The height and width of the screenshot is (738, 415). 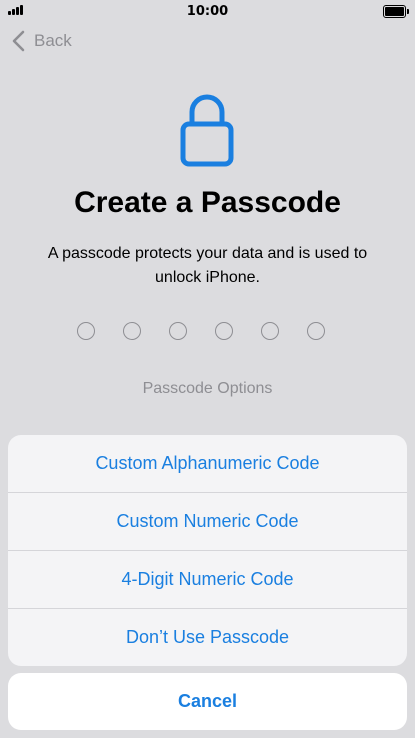 What do you see at coordinates (207, 637) in the screenshot?
I see `dont-use-passcode-option: Don’t Use Passcode` at bounding box center [207, 637].